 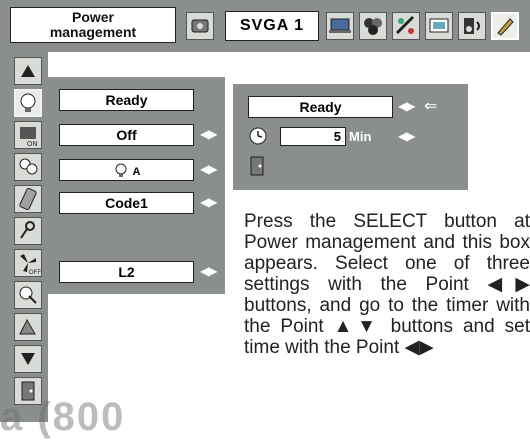 I want to click on watermark: a (800, so click(x=63, y=417).